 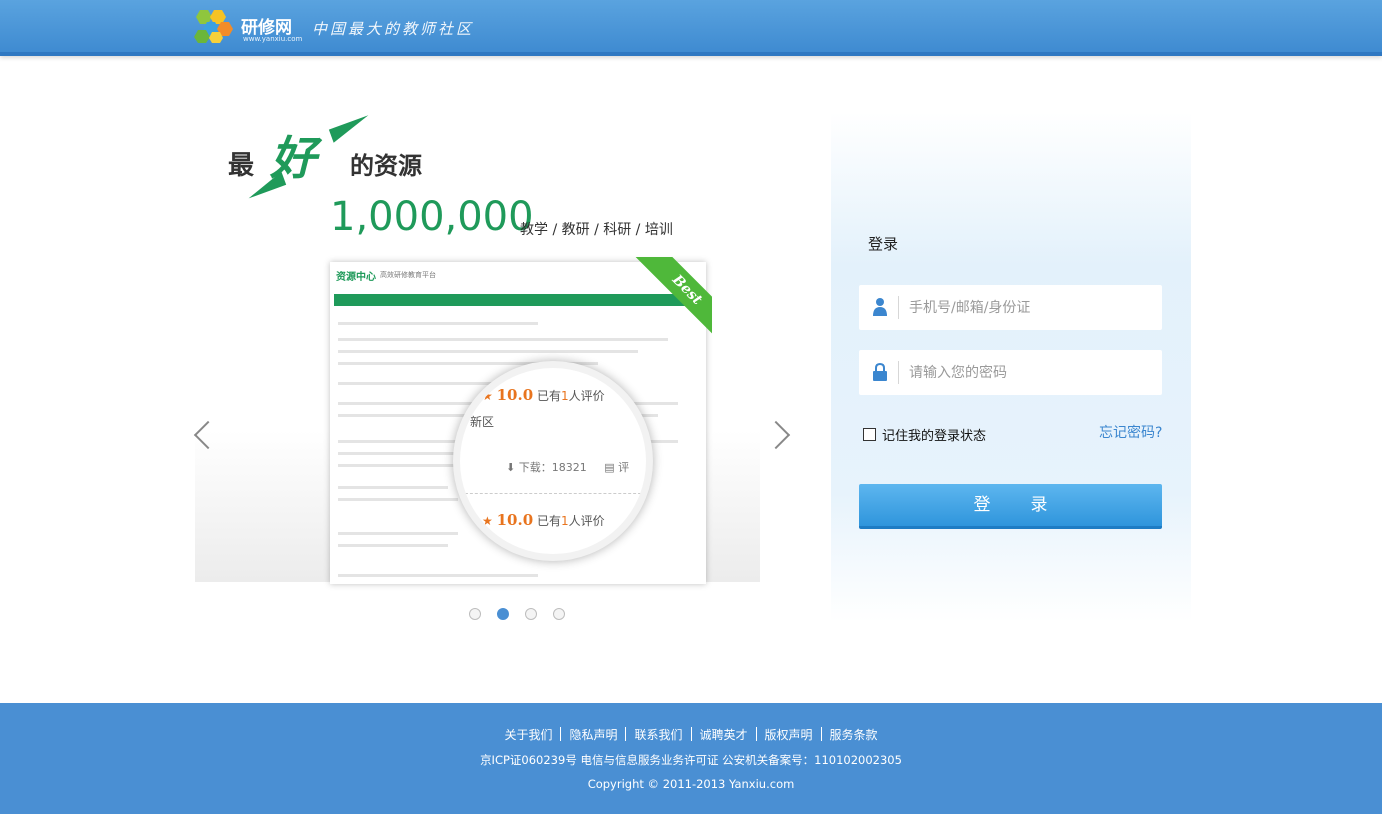 I want to click on password-input, so click(x=1029, y=373).